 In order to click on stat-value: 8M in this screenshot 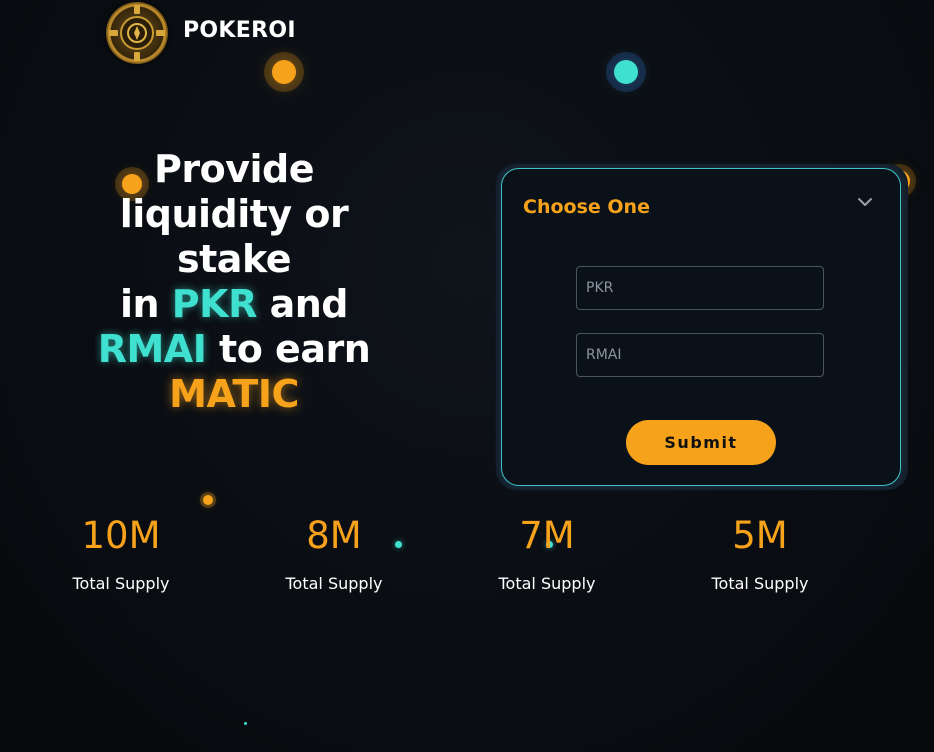, I will do `click(334, 535)`.